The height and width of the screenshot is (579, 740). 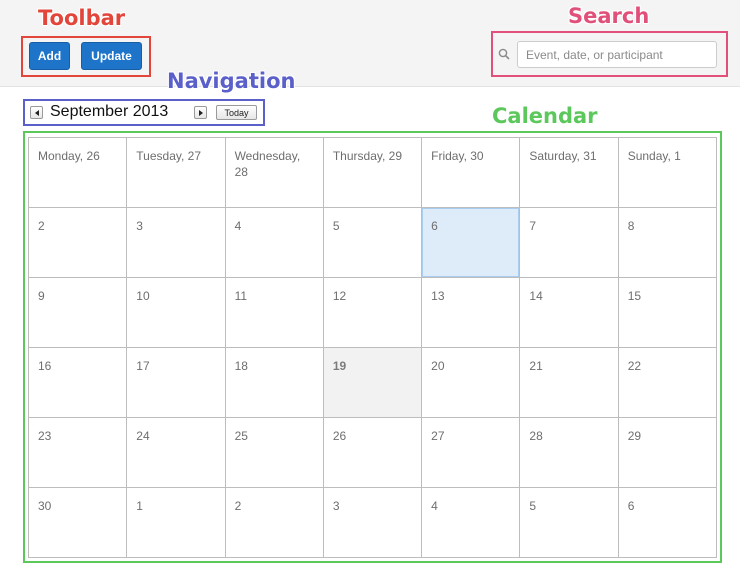 What do you see at coordinates (471, 243) in the screenshot?
I see `selected-day-cell: 6` at bounding box center [471, 243].